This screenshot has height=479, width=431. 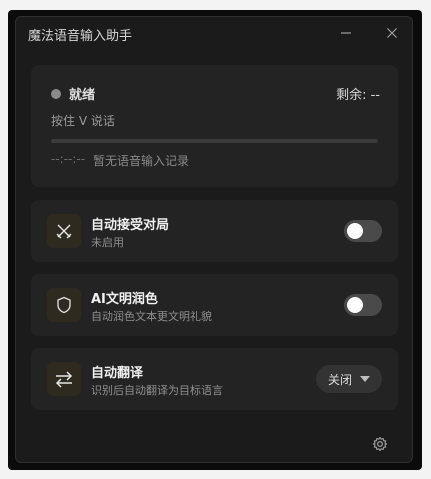 What do you see at coordinates (107, 242) in the screenshot?
I see `feature-description: 未启用` at bounding box center [107, 242].